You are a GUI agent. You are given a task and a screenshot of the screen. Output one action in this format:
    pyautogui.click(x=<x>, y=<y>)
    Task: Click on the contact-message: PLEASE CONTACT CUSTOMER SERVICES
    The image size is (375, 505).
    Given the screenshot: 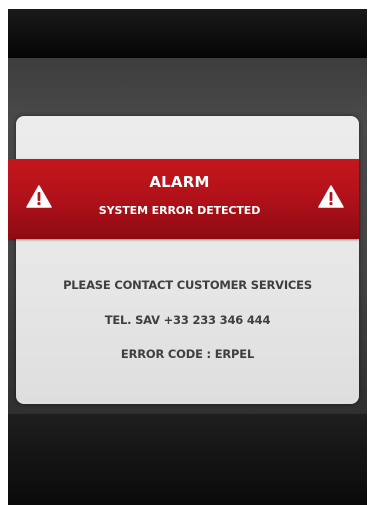 What is the action you would take?
    pyautogui.click(x=187, y=285)
    